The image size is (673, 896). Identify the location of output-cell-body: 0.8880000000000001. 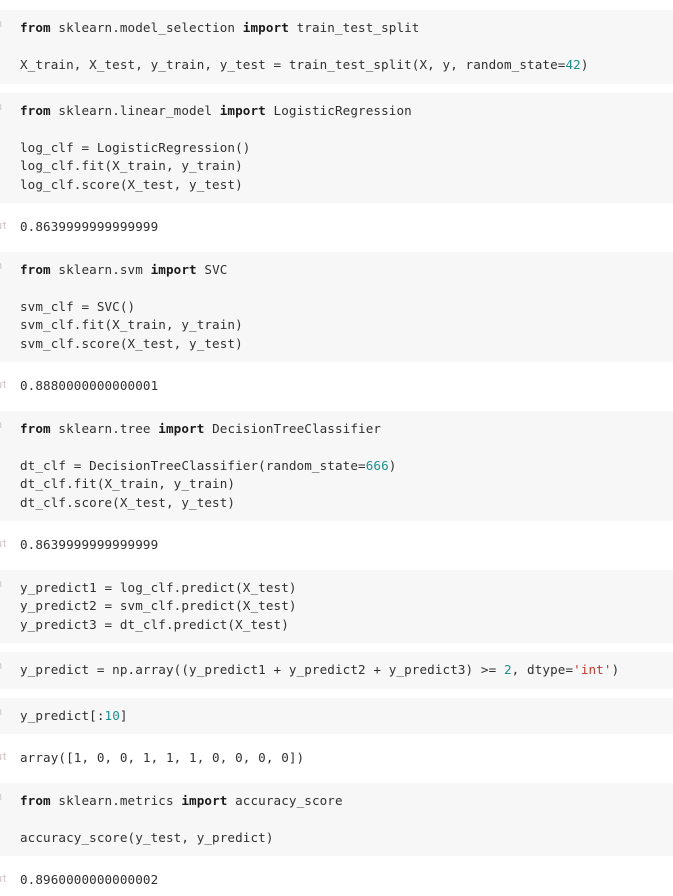
(336, 386).